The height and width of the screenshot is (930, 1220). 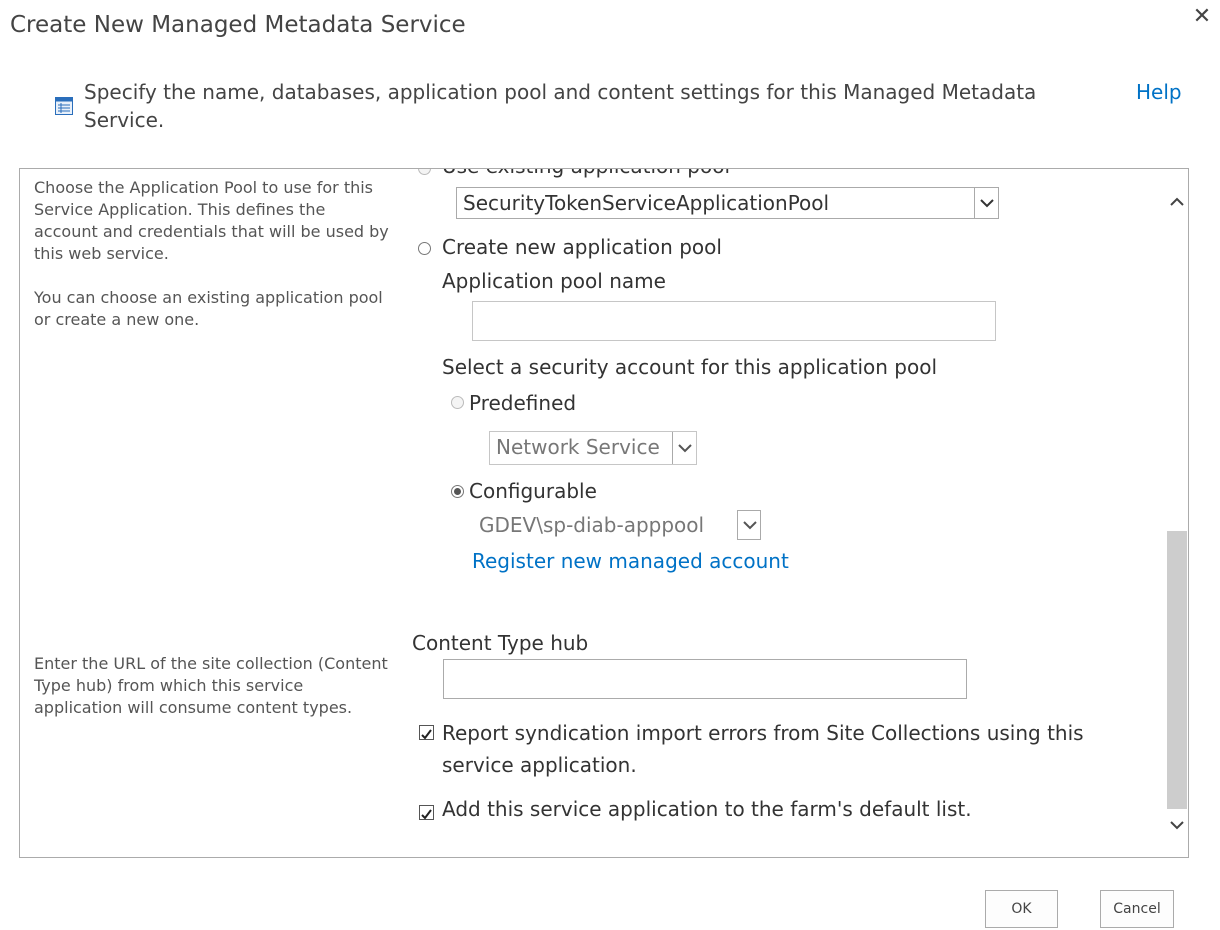 I want to click on pool-name-input, so click(x=734, y=321).